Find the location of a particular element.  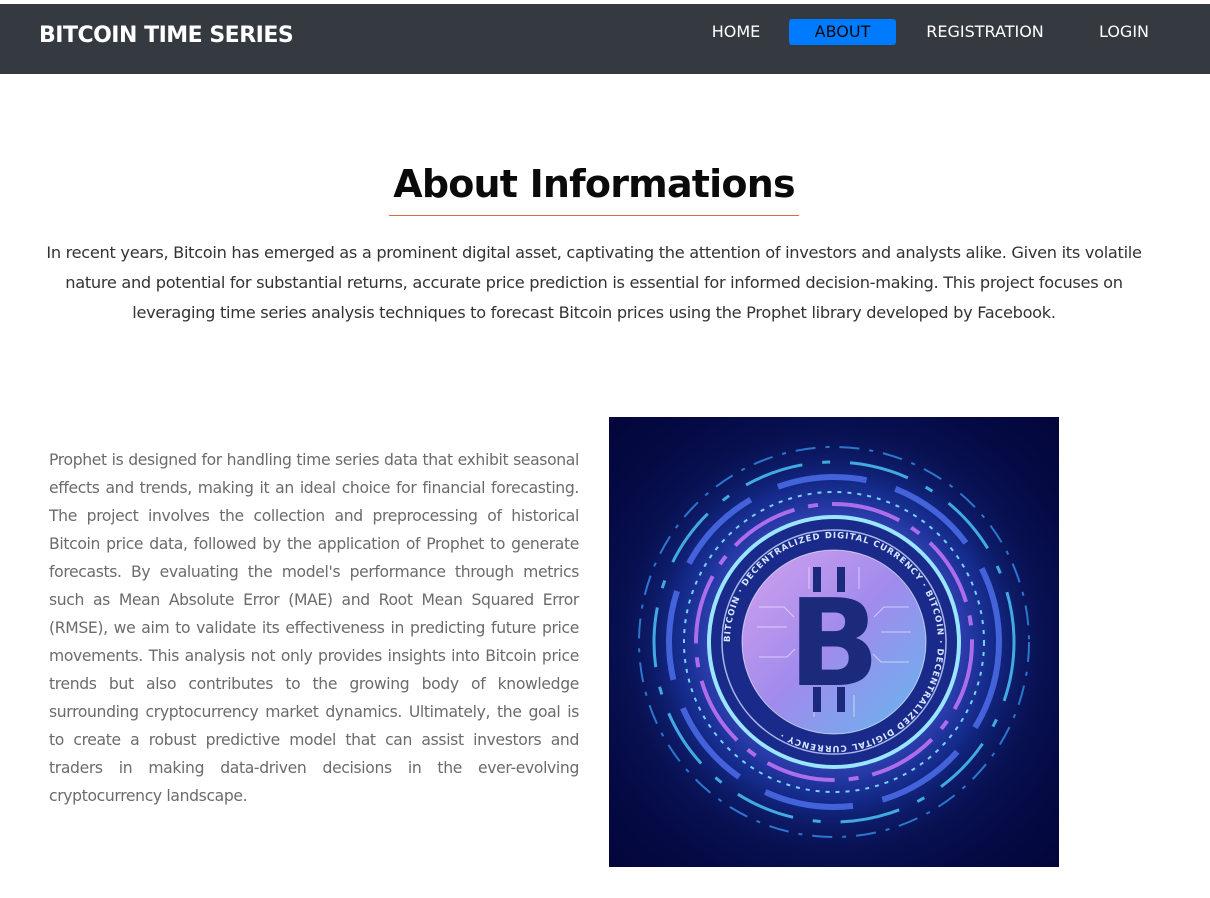

bitcoin-symbol: B is located at coordinates (833, 644).